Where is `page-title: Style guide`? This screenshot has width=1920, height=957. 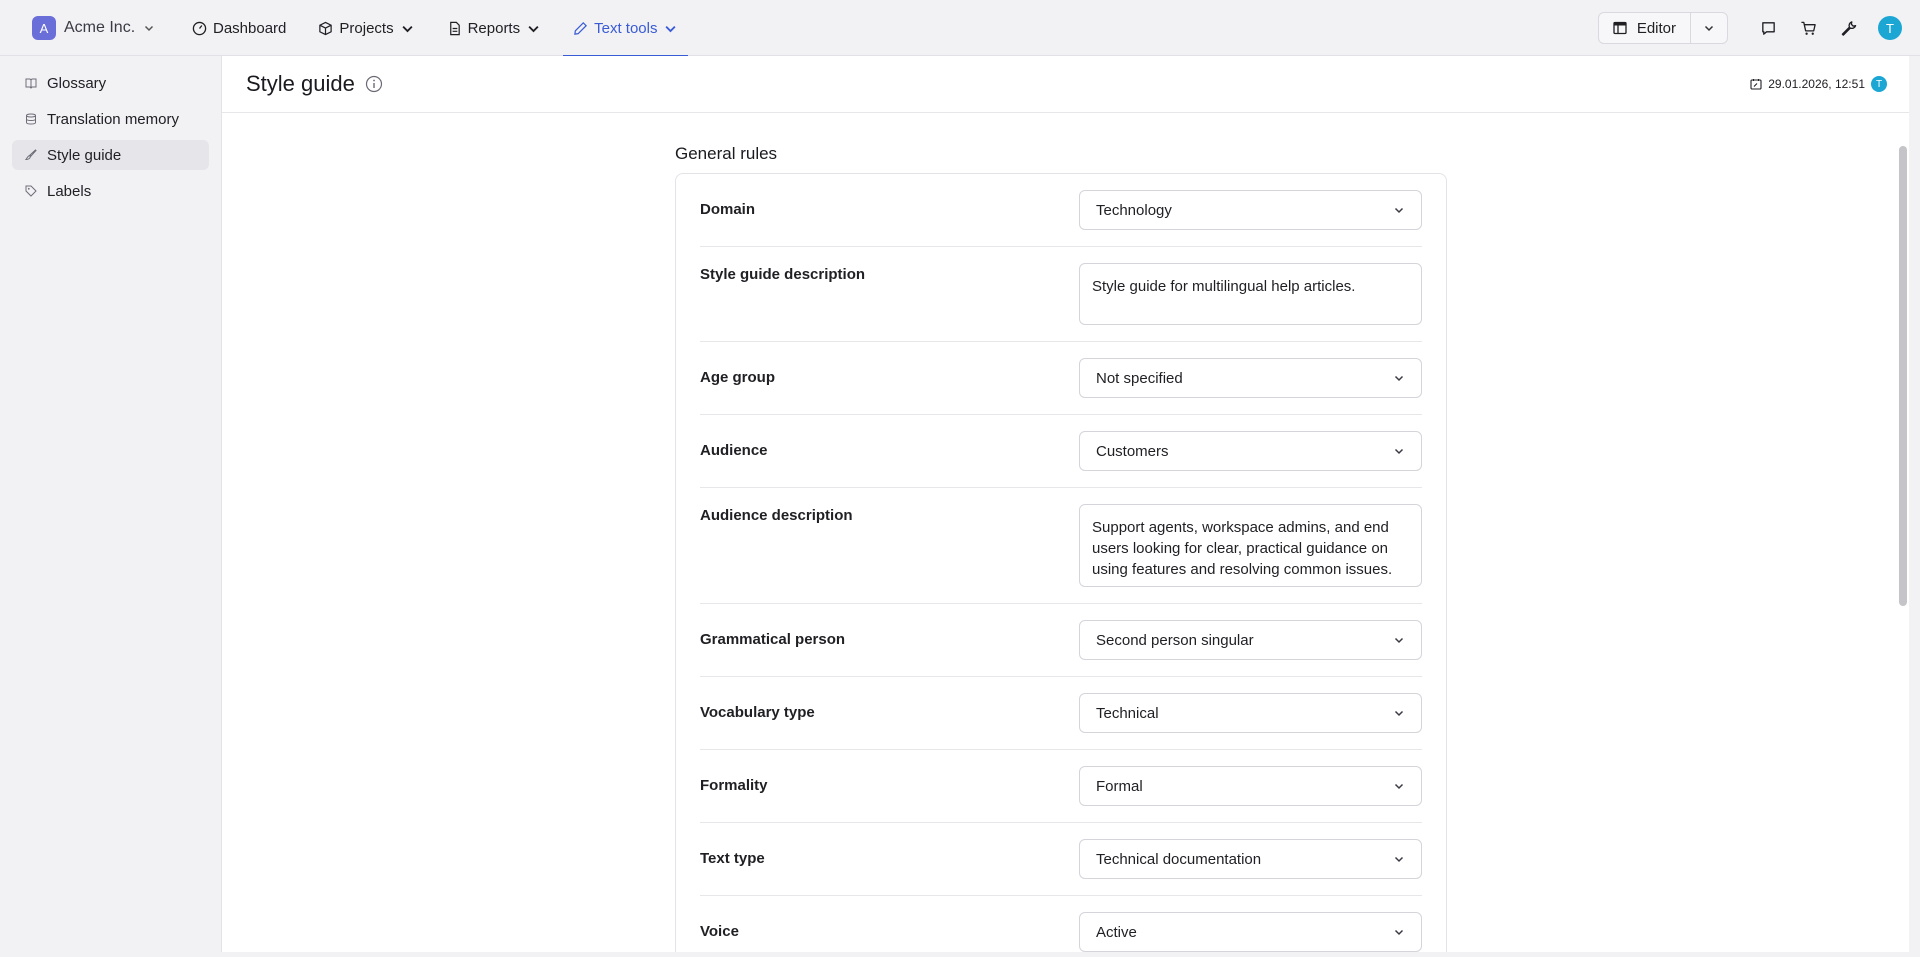 page-title: Style guide is located at coordinates (300, 83).